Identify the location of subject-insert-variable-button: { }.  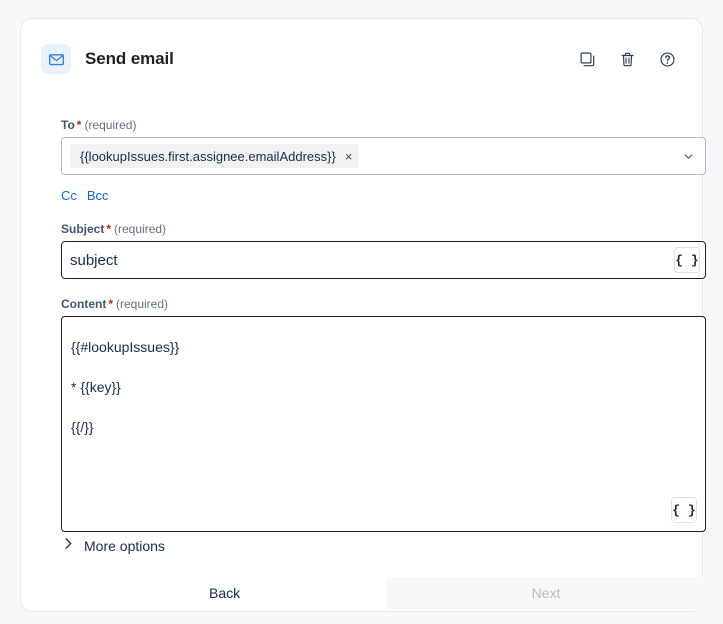
(687, 260).